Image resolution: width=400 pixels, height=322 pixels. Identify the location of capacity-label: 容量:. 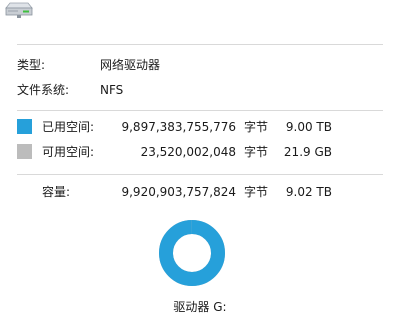
(56, 192).